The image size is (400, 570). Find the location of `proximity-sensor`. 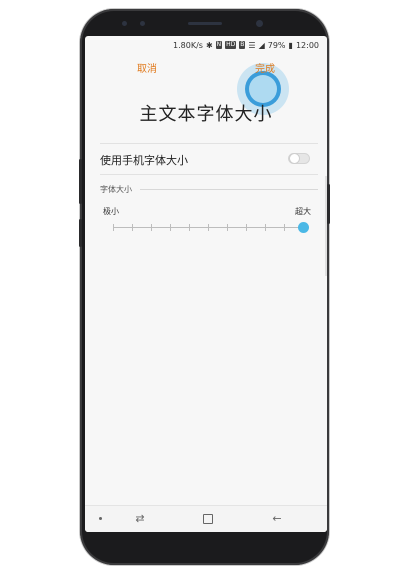

proximity-sensor is located at coordinates (142, 23).